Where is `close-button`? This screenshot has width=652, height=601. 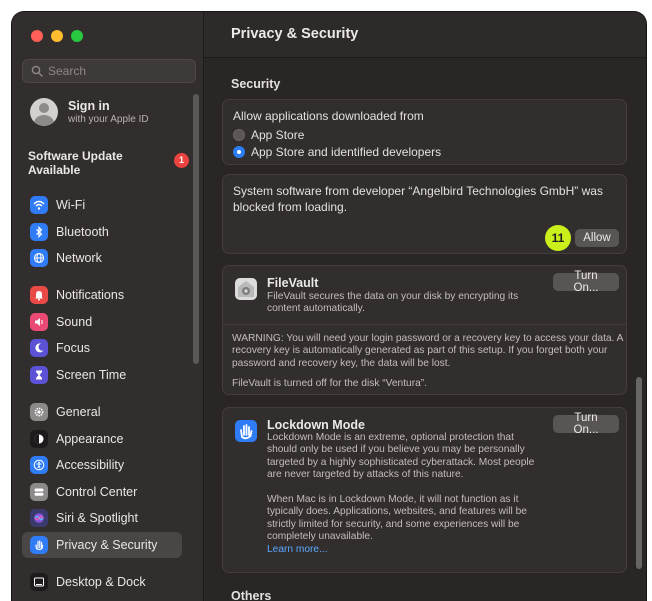
close-button is located at coordinates (37, 36).